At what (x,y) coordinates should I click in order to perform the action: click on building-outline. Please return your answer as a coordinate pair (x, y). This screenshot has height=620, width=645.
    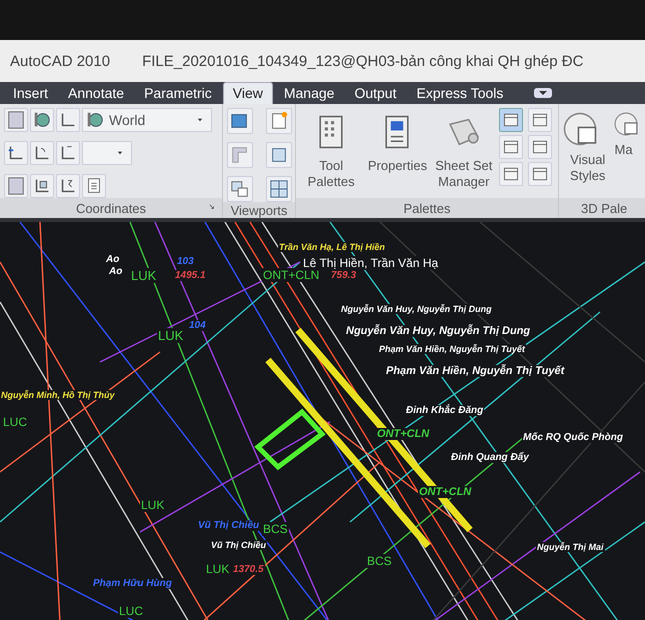
    Looking at the image, I should click on (290, 439).